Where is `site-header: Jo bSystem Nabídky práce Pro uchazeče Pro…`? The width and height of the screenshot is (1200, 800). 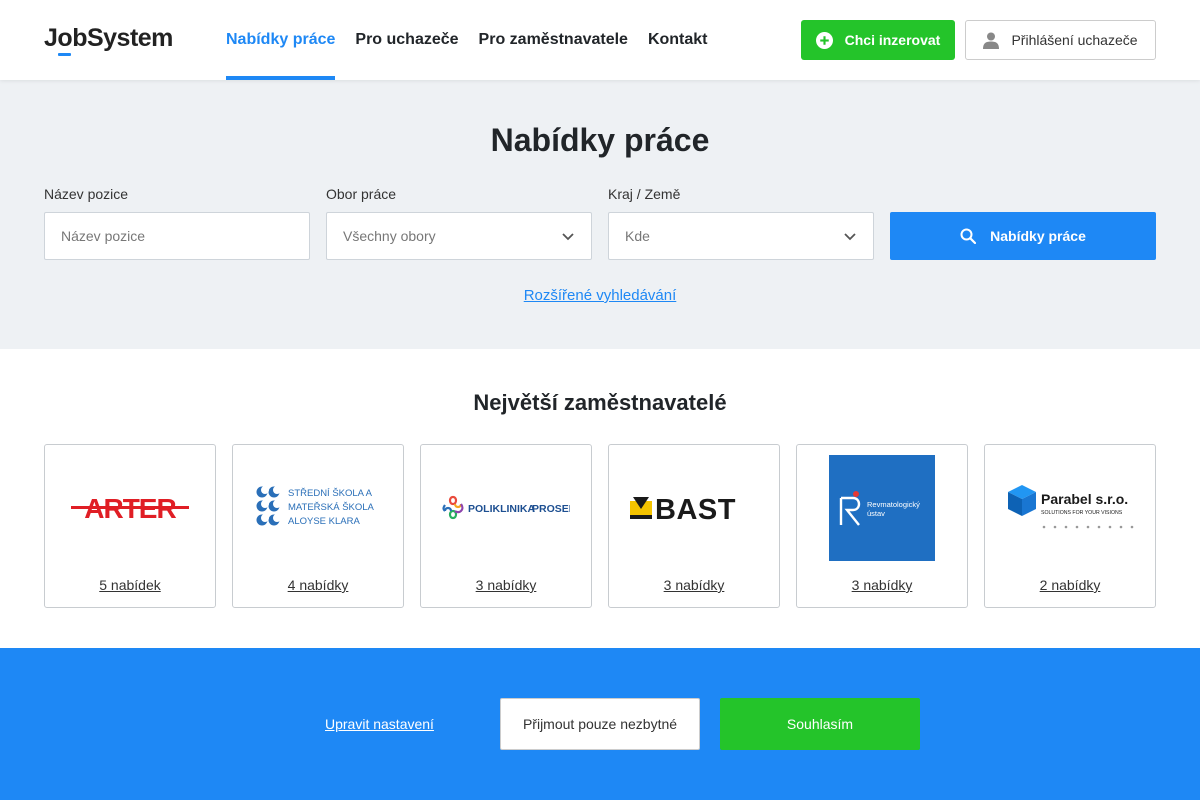
site-header: Jo bSystem Nabídky práce Pro uchazeče Pro… is located at coordinates (600, 40).